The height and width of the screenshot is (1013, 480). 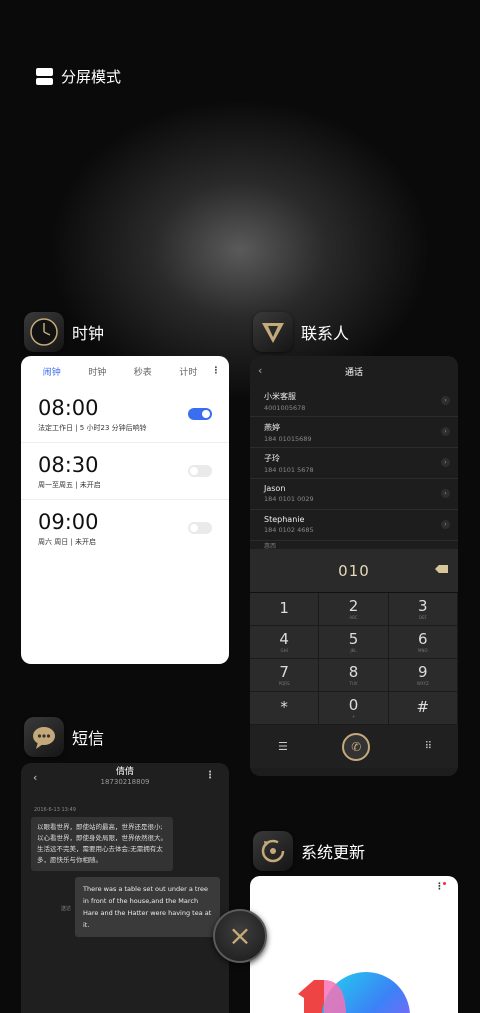 I want to click on contacts-title: 通话, so click(x=353, y=372).